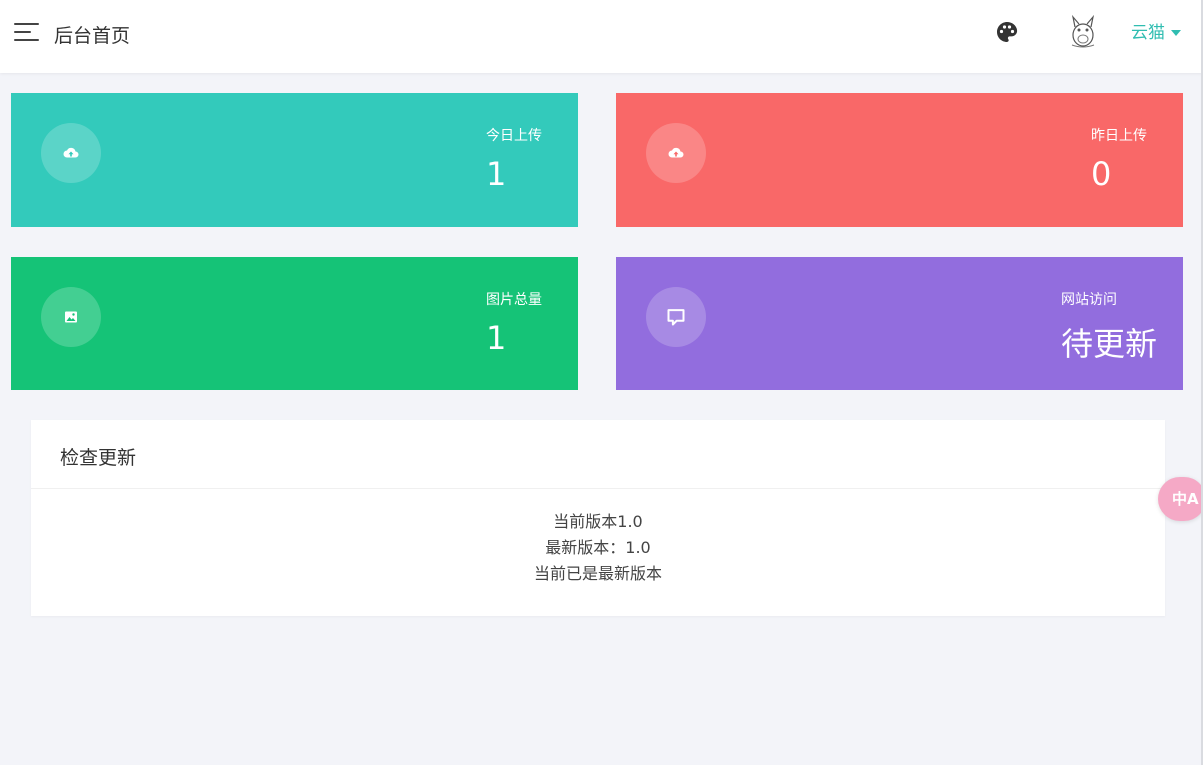 Image resolution: width=1203 pixels, height=765 pixels. What do you see at coordinates (92, 36) in the screenshot?
I see `page-title: 后台首页` at bounding box center [92, 36].